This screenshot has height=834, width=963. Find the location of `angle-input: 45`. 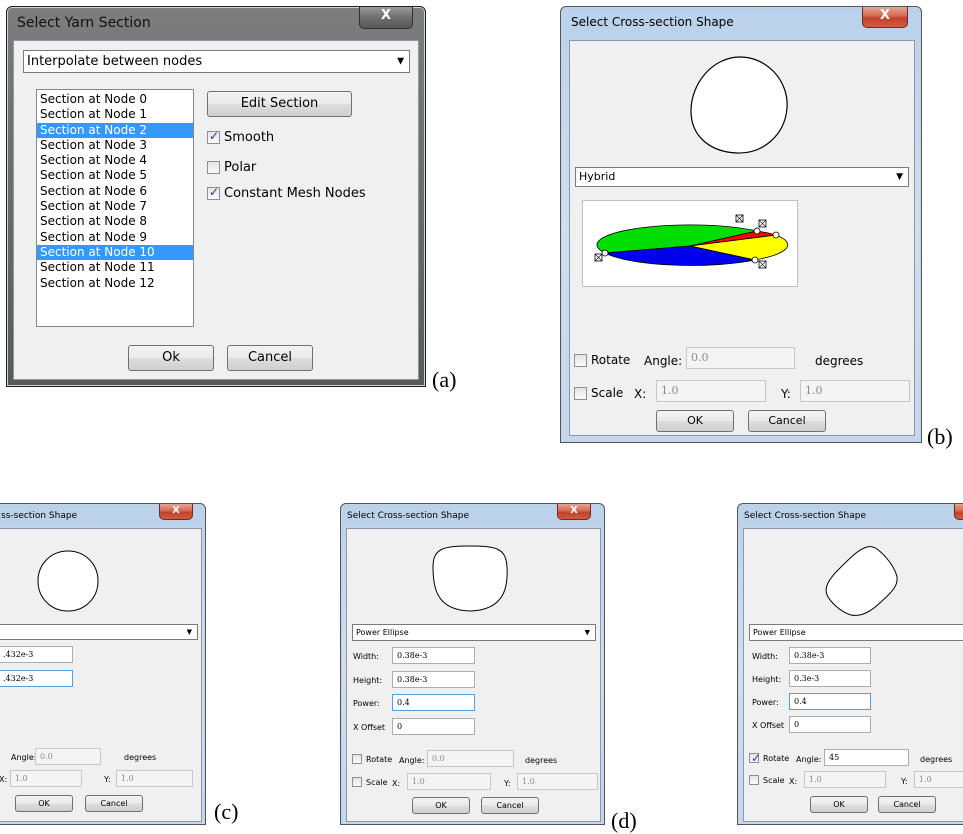

angle-input: 45 is located at coordinates (866, 757).